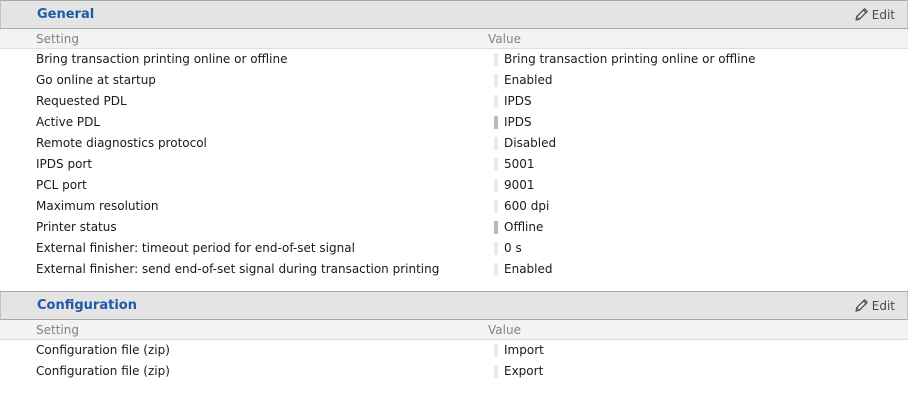  What do you see at coordinates (454, 122) in the screenshot?
I see `setting-row: Active PDL IPDS` at bounding box center [454, 122].